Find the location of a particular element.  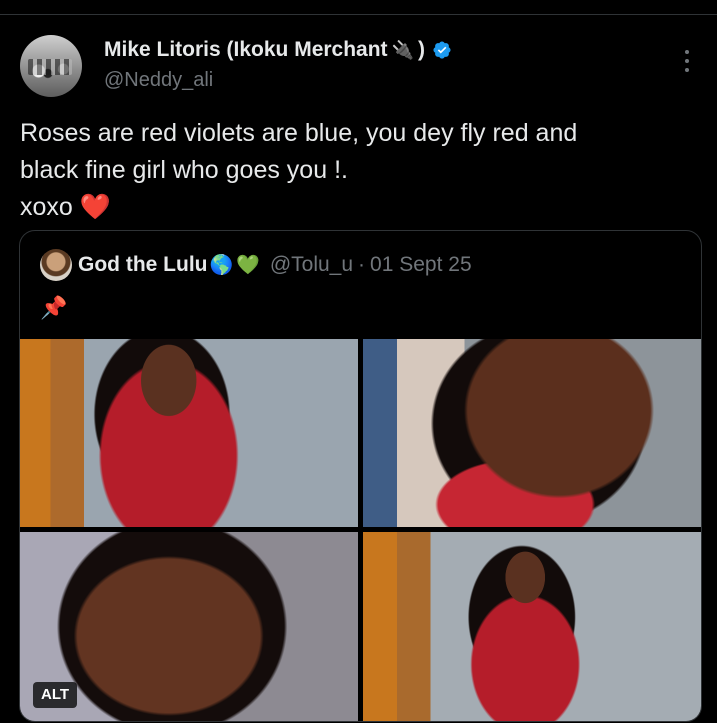

plug-emoji: 🔌 is located at coordinates (402, 49).